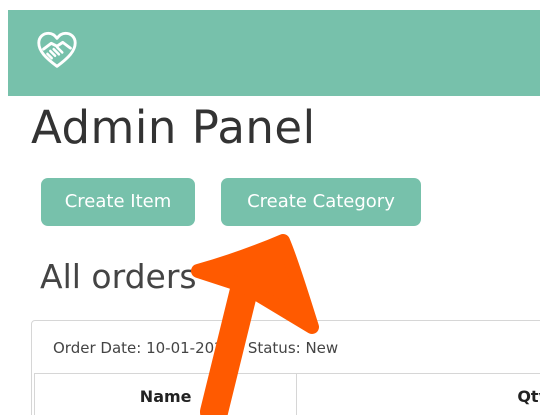 The height and width of the screenshot is (415, 540). Describe the element at coordinates (321, 202) in the screenshot. I see `create-category-button: Create Category` at that location.